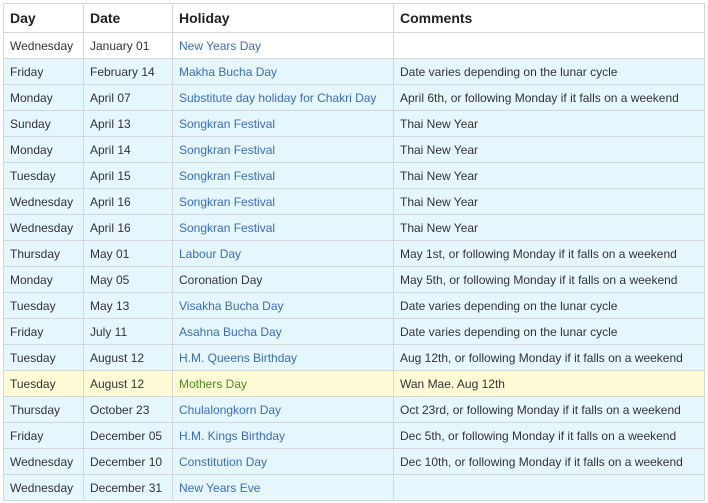  I want to click on cell-date: July 11, so click(128, 331).